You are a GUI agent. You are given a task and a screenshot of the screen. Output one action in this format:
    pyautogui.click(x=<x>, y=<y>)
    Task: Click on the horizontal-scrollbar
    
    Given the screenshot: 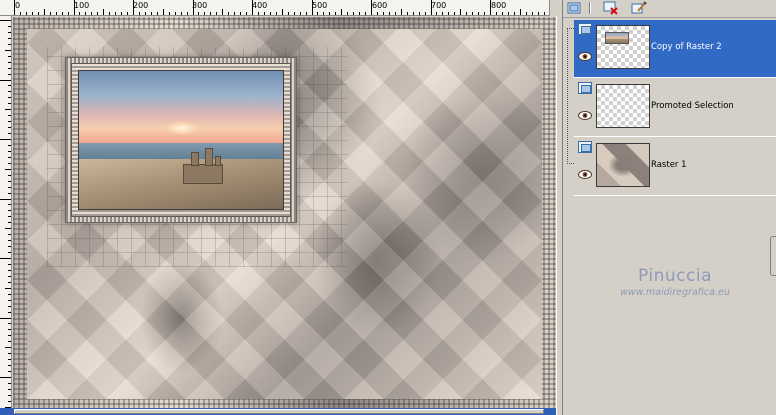 What is the action you would take?
    pyautogui.click(x=278, y=411)
    